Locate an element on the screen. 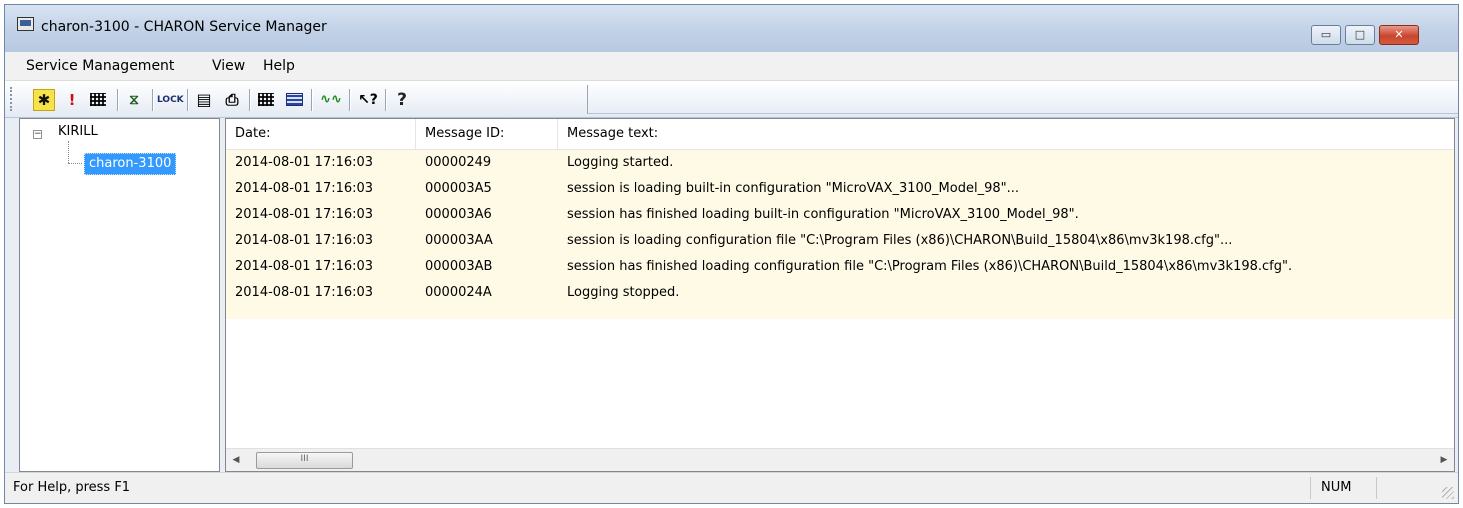 The width and height of the screenshot is (1463, 508). cell-message-text: Logging stopped. is located at coordinates (623, 292).